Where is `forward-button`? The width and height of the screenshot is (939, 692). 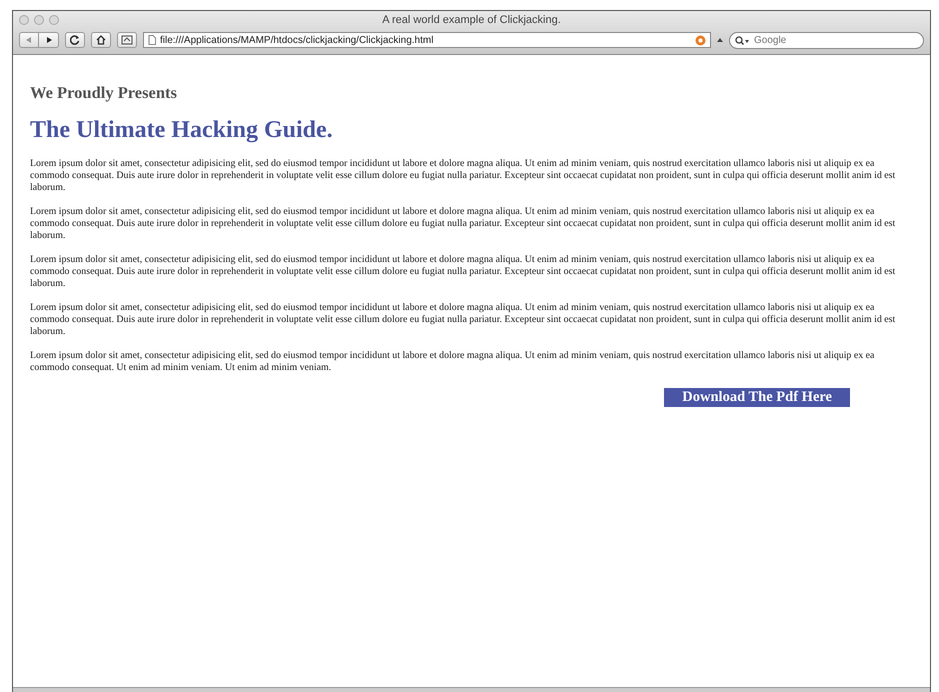 forward-button is located at coordinates (49, 40).